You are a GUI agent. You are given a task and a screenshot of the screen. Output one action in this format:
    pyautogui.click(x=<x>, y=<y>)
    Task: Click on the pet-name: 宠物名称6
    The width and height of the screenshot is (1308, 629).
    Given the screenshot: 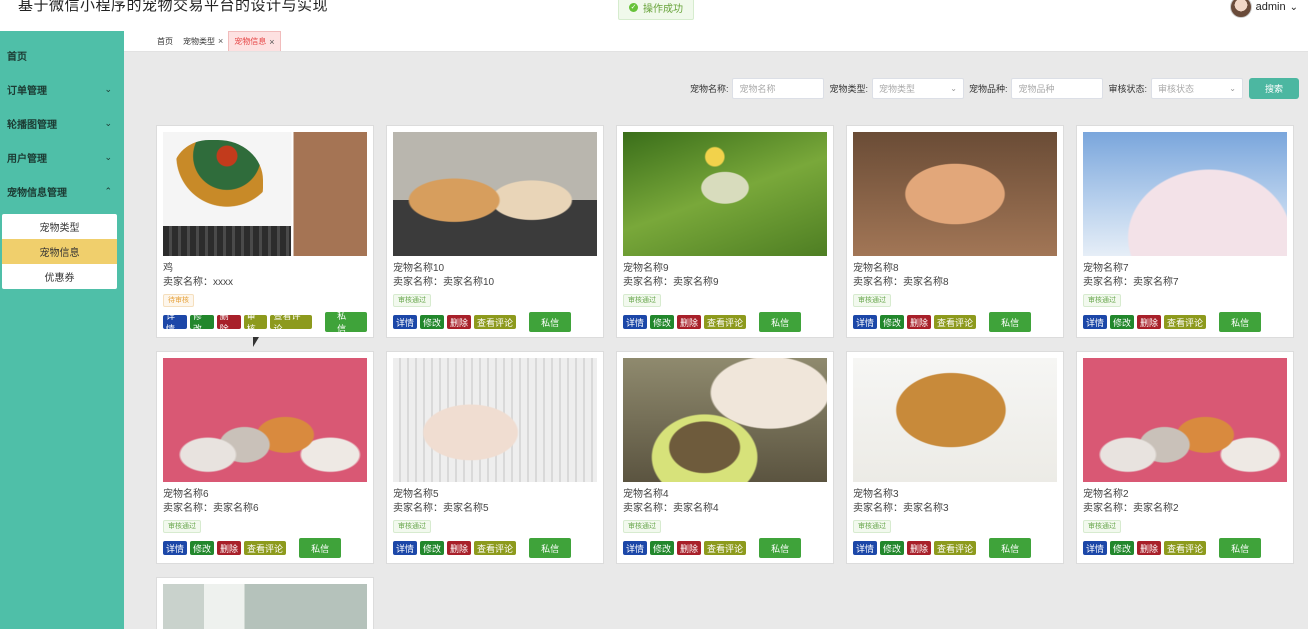 What is the action you would take?
    pyautogui.click(x=186, y=494)
    